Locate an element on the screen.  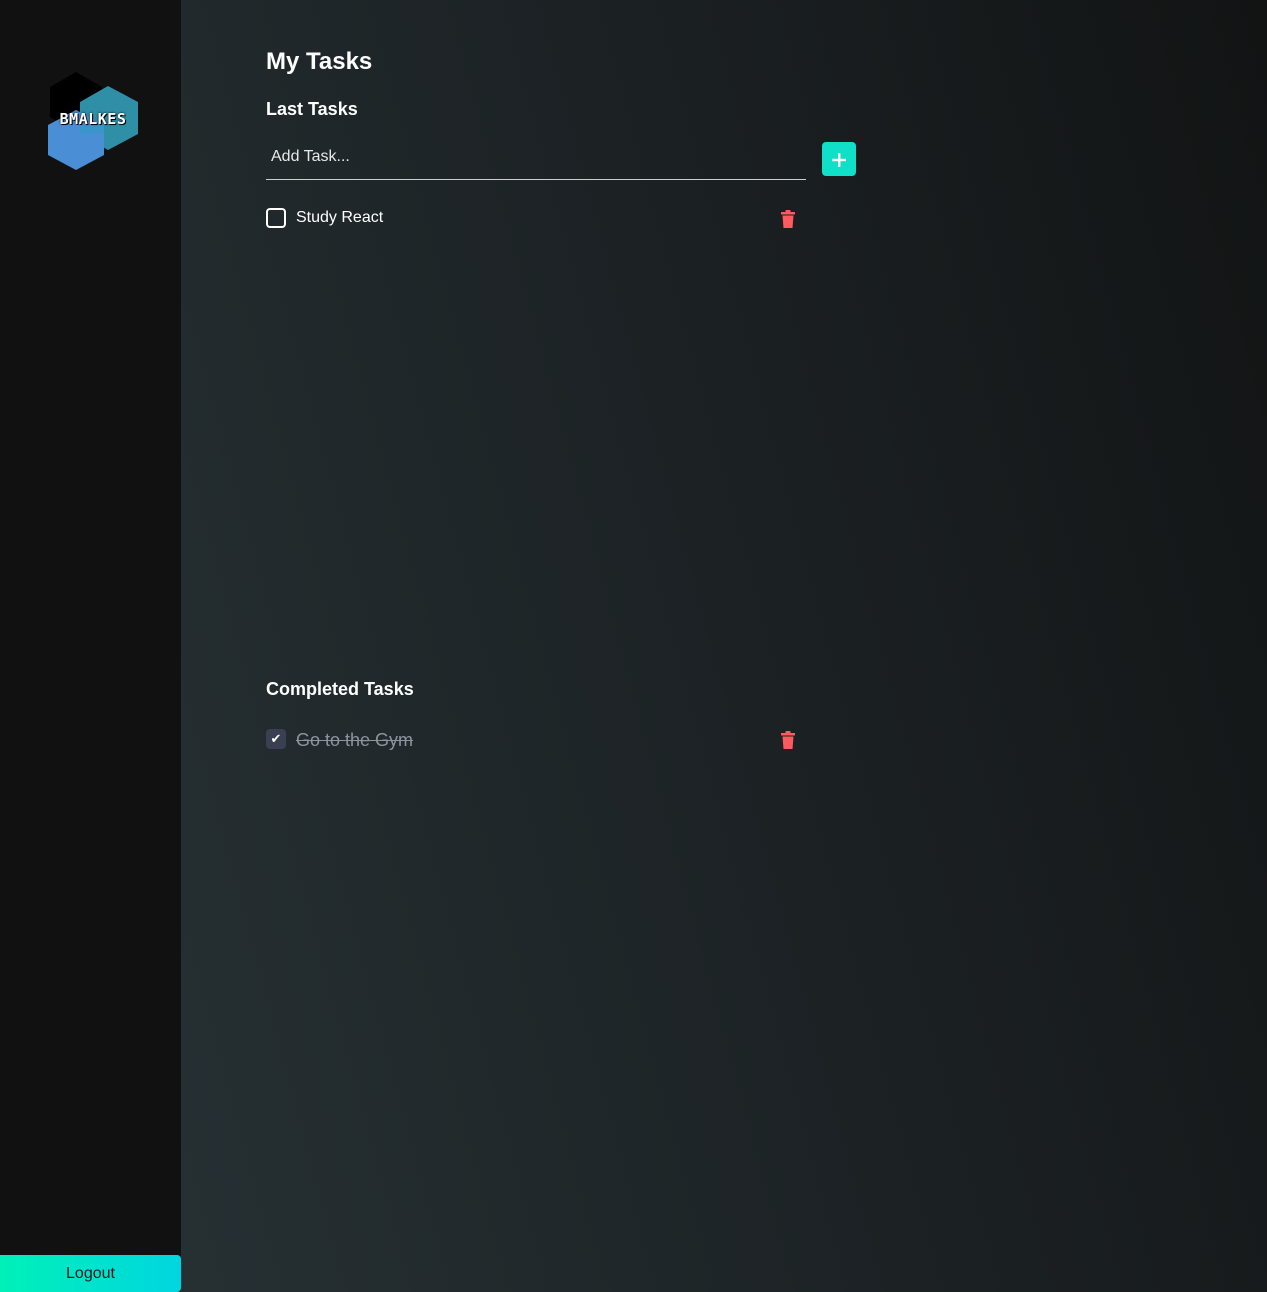
completed-task-label: Go to the Gym is located at coordinates (355, 740).